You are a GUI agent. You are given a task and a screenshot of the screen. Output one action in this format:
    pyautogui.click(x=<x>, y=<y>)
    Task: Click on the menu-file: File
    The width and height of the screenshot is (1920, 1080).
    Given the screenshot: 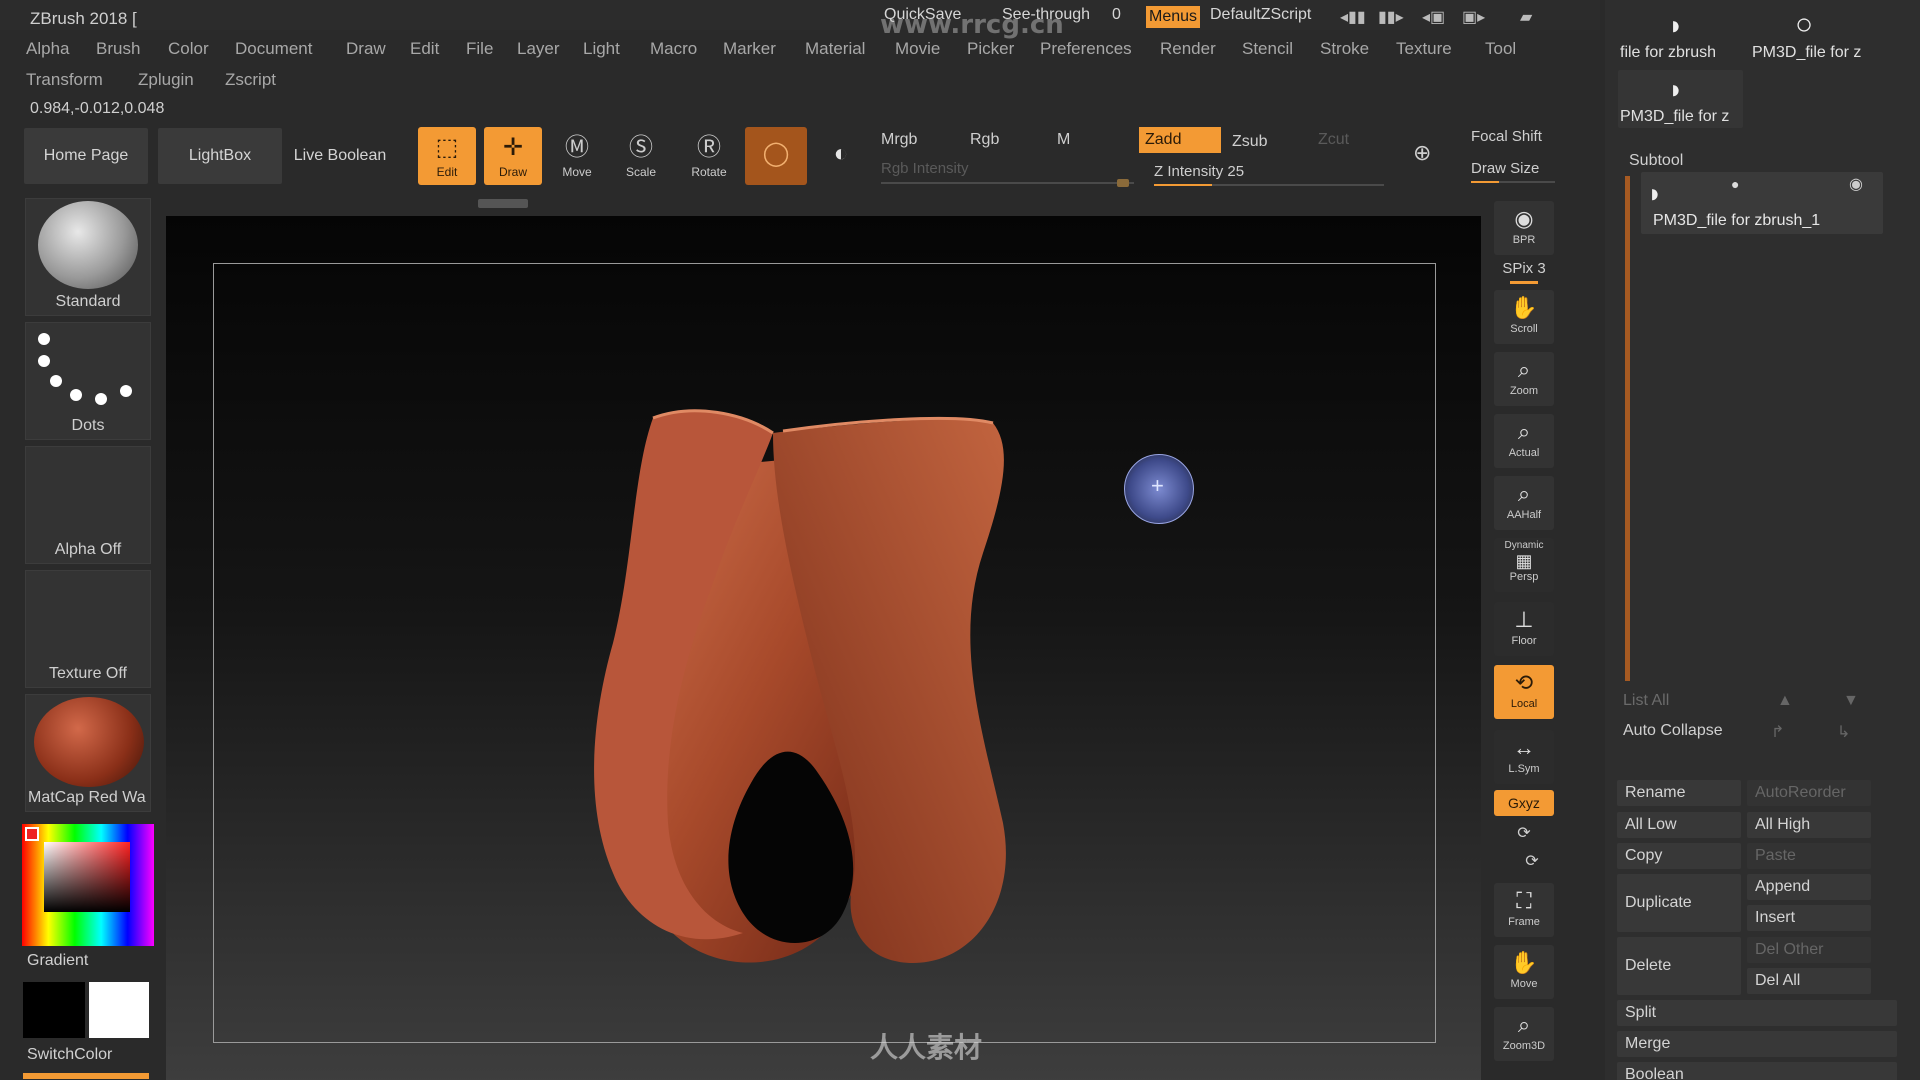 What is the action you would take?
    pyautogui.click(x=479, y=49)
    